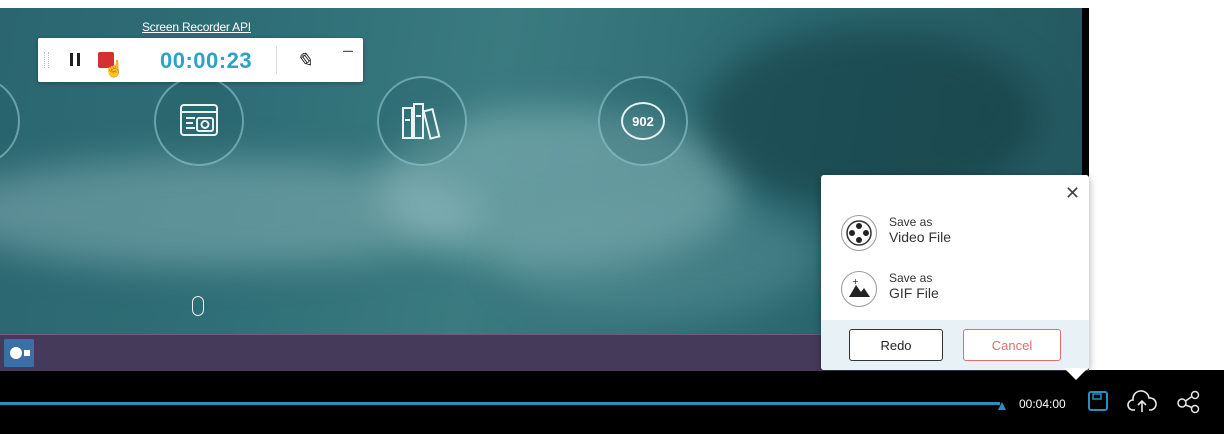 The image size is (1224, 434). What do you see at coordinates (896, 345) in the screenshot?
I see `redo-button: Redo` at bounding box center [896, 345].